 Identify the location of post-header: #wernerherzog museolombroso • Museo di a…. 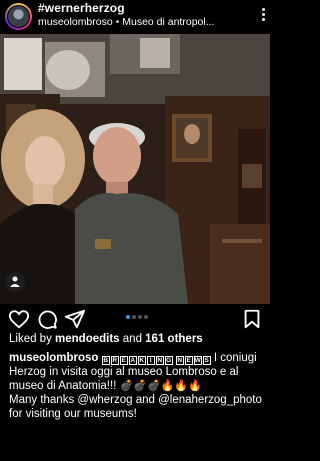
(135, 17).